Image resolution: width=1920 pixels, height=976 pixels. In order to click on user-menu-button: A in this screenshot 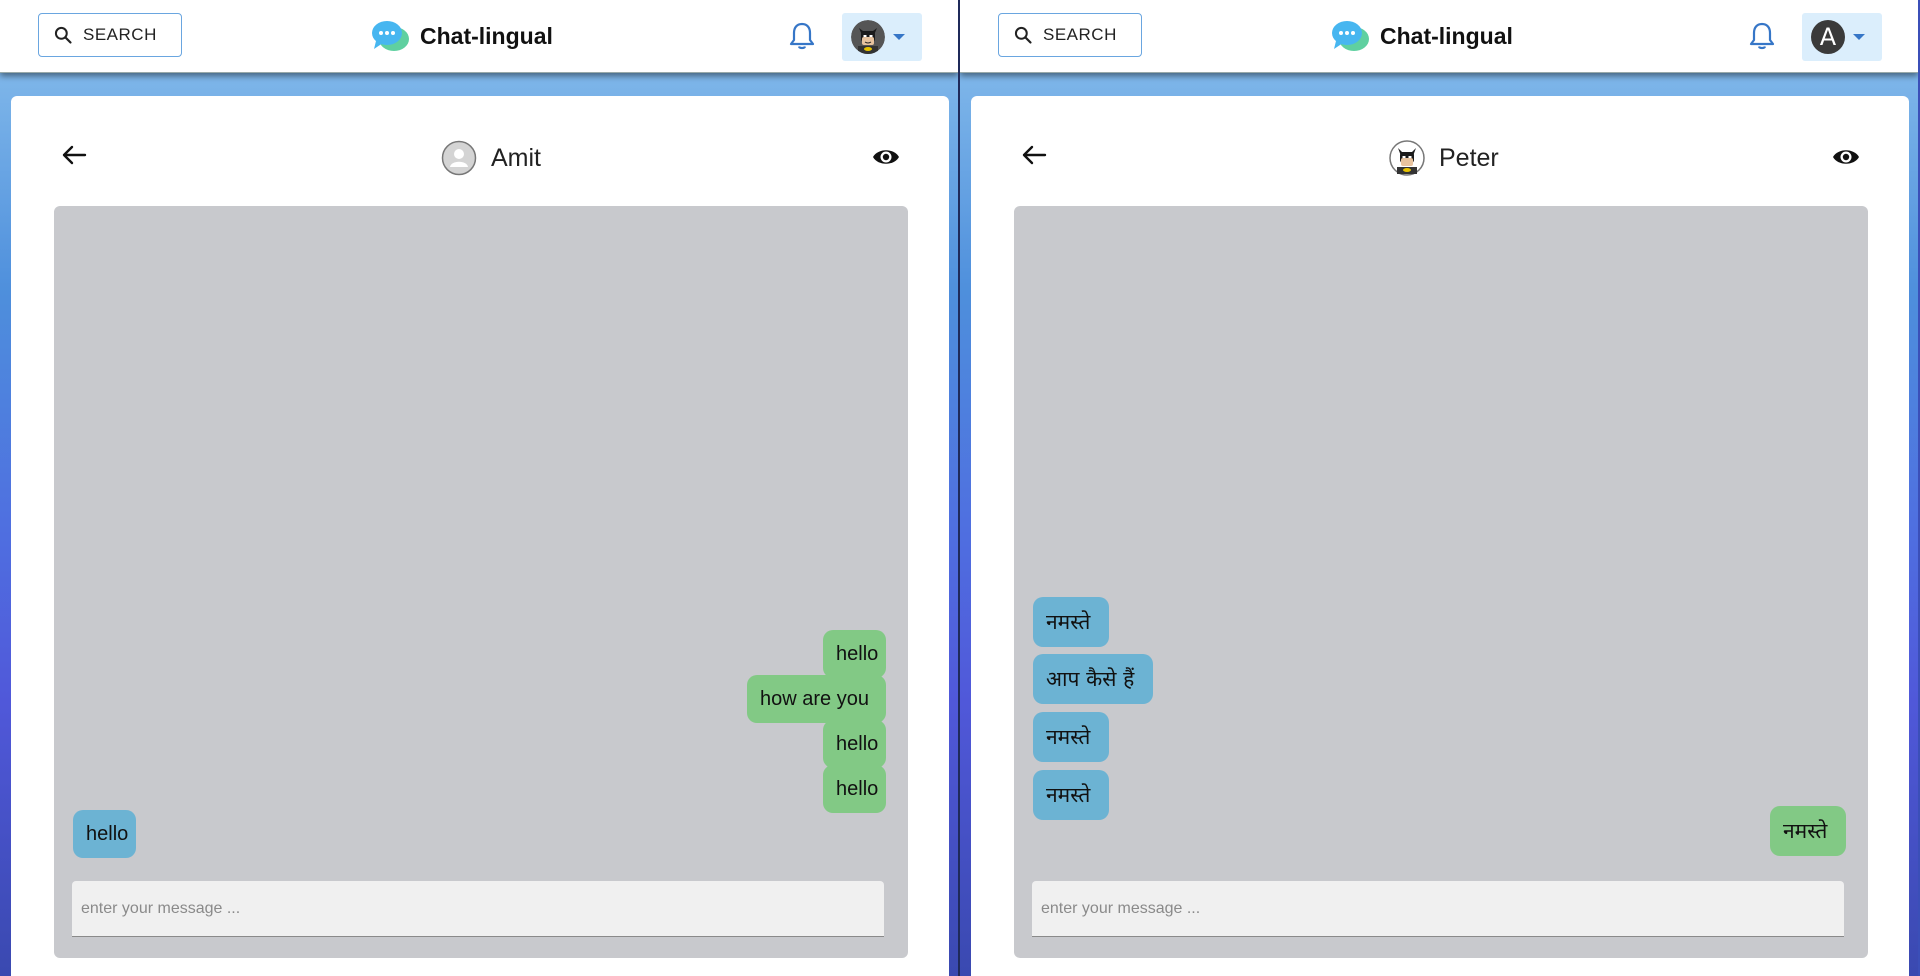, I will do `click(1842, 37)`.